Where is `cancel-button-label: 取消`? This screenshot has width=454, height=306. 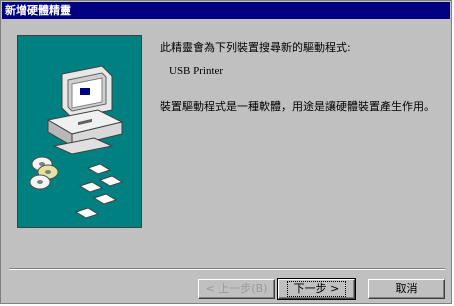 cancel-button-label: 取消 is located at coordinates (406, 288).